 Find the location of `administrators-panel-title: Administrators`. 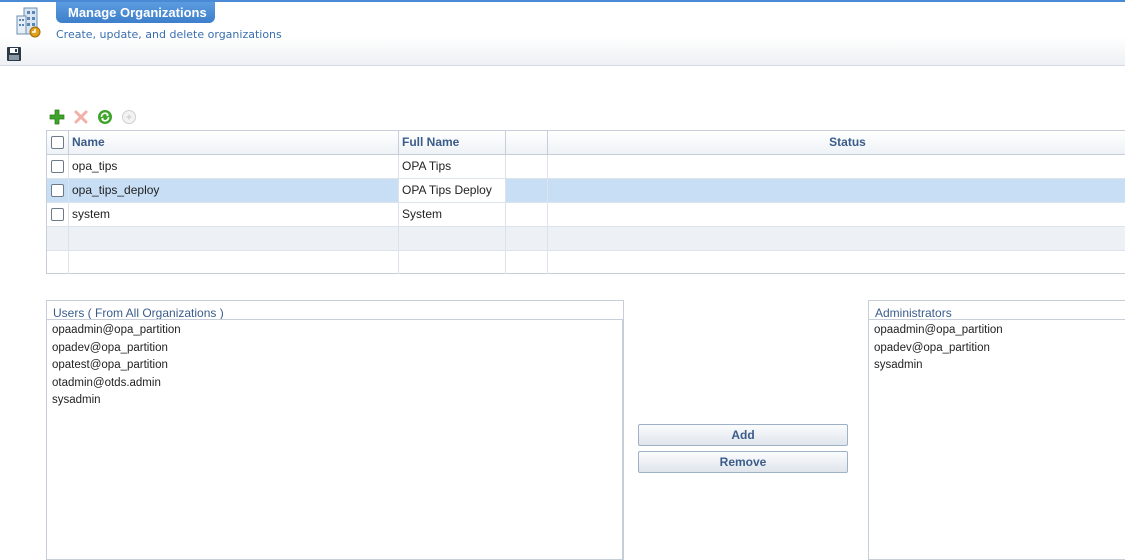

administrators-panel-title: Administrators is located at coordinates (913, 313).